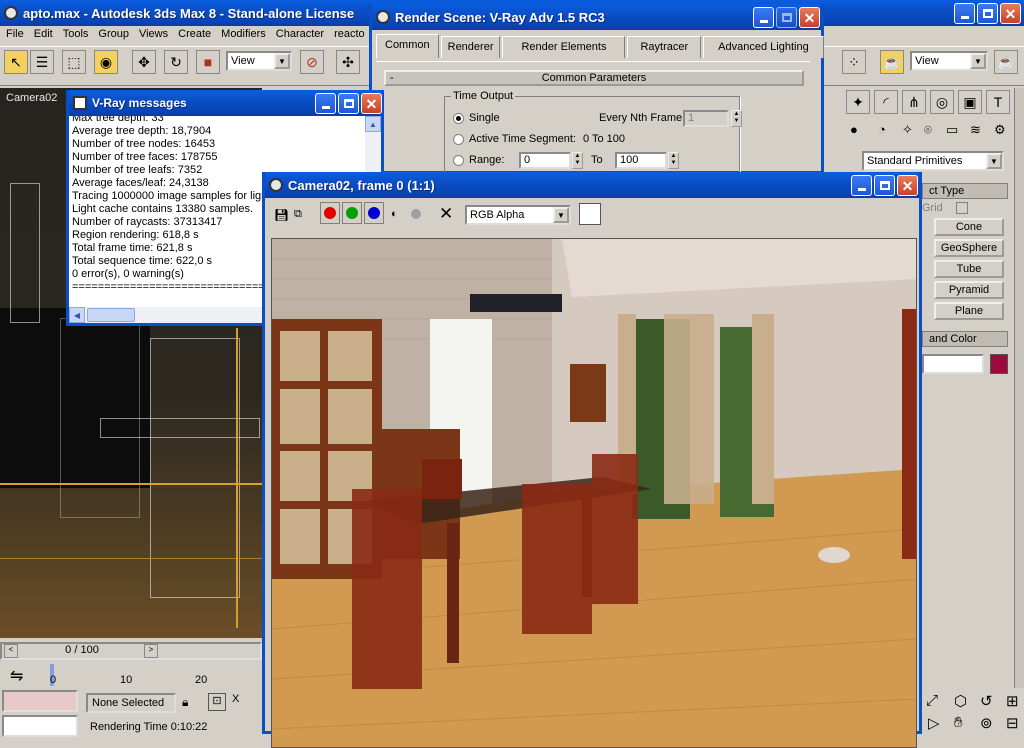 The height and width of the screenshot is (748, 1024). I want to click on arc-rotate-icon: ↺, so click(986, 701).